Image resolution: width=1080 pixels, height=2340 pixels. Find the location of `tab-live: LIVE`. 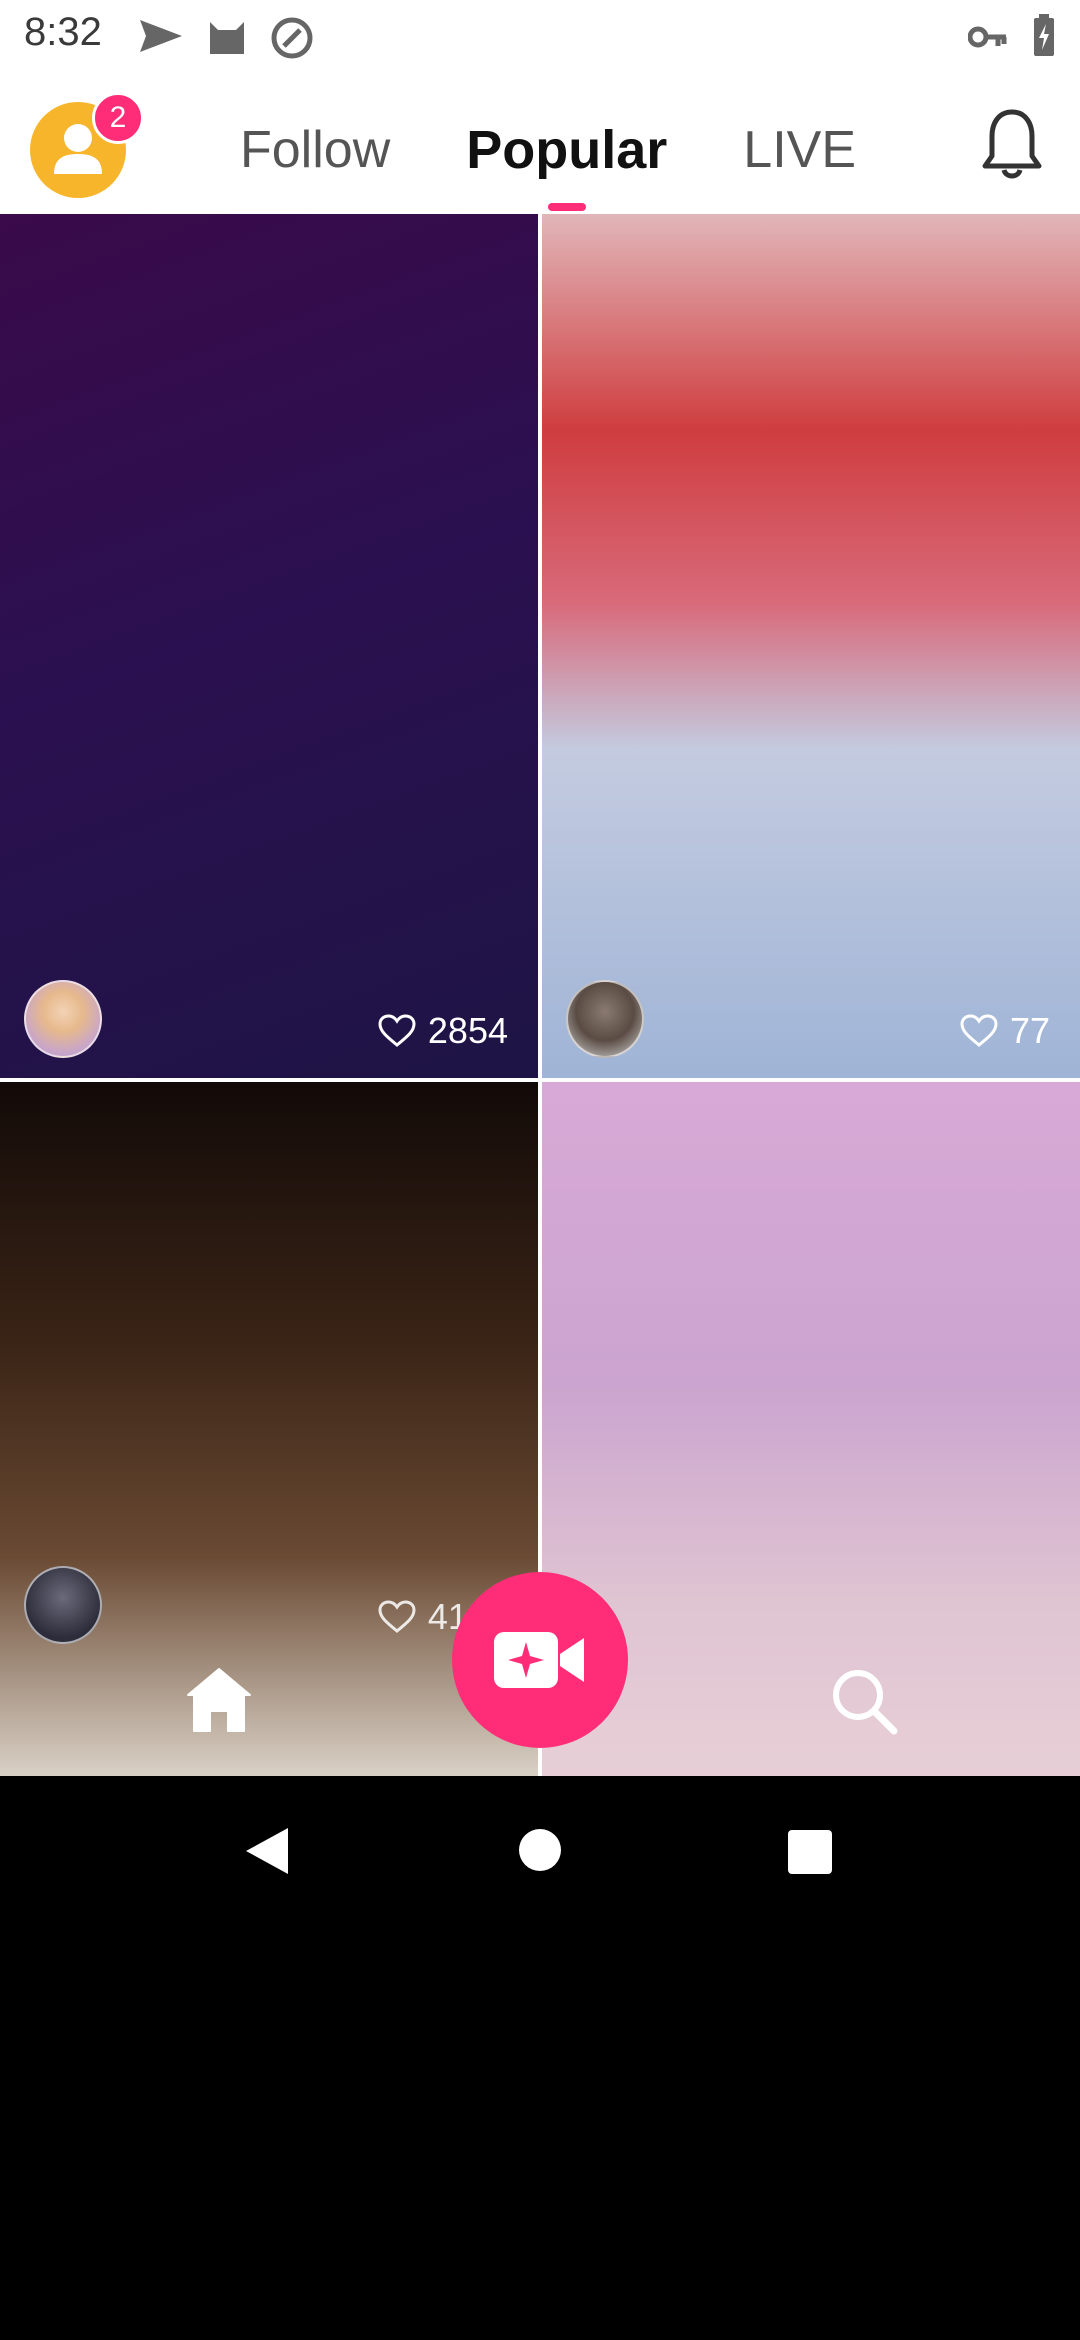

tab-live: LIVE is located at coordinates (799, 150).